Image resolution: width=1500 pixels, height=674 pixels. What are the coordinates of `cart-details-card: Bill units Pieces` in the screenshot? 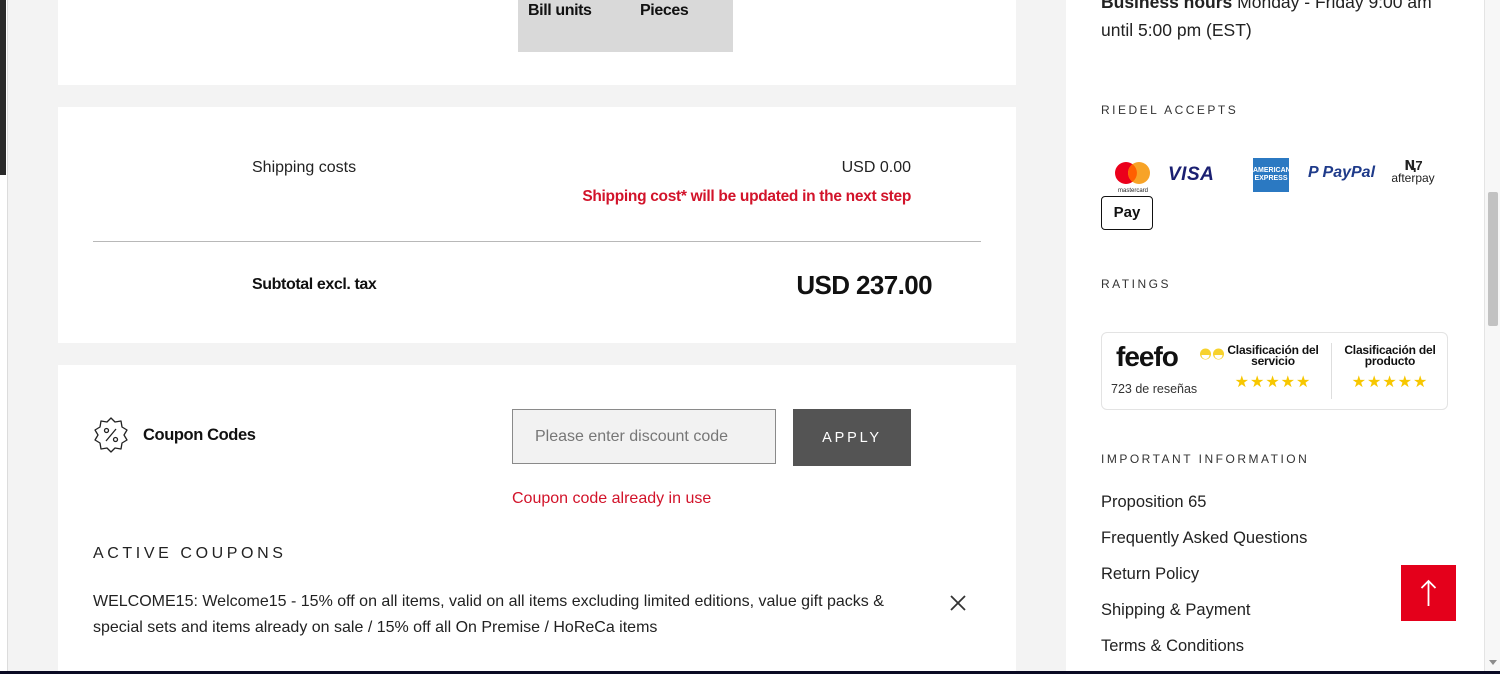 It's located at (537, 42).